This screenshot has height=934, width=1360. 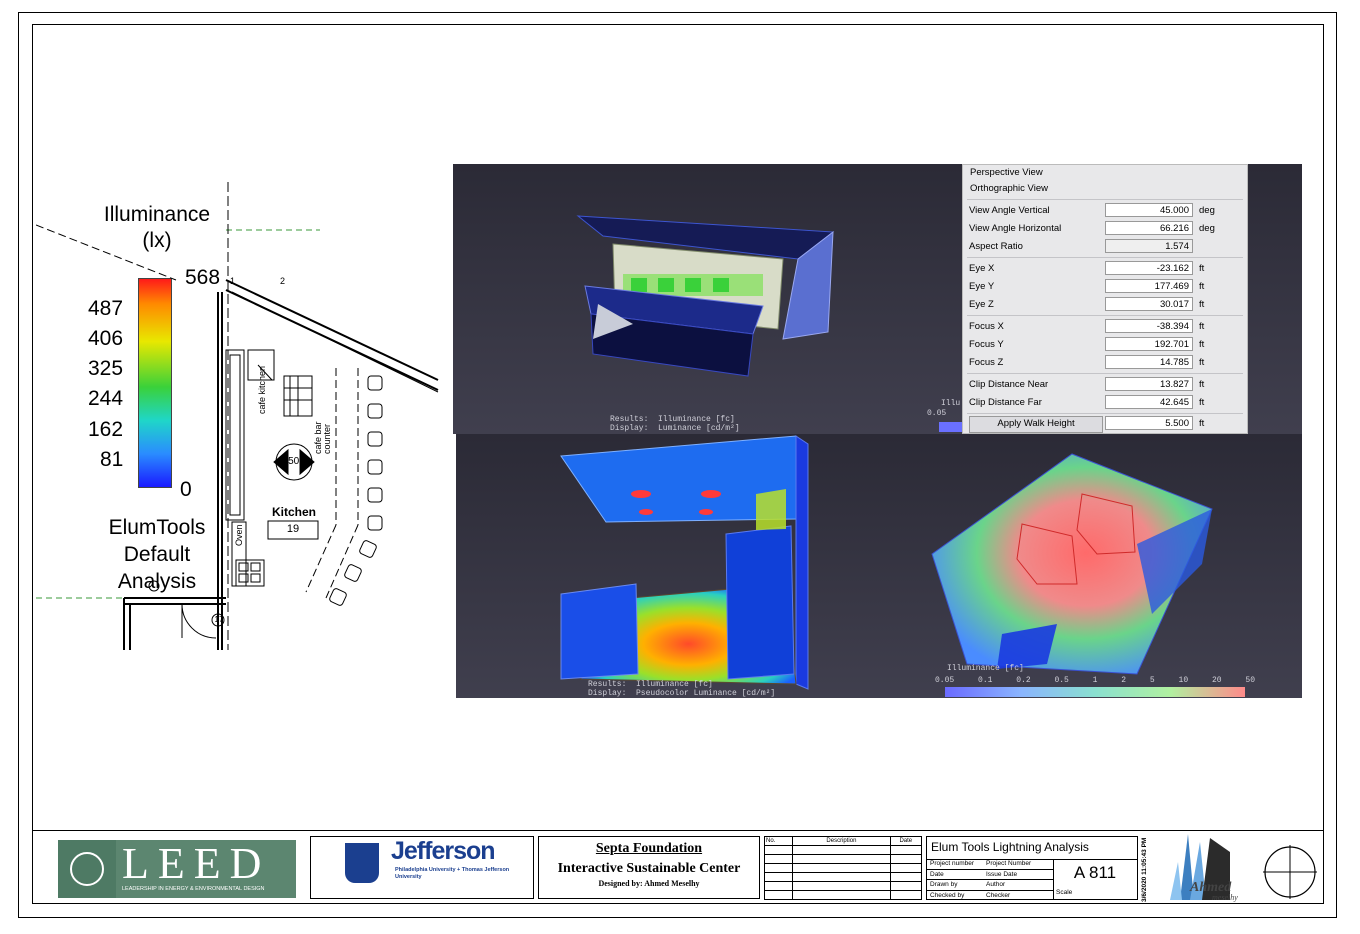 I want to click on scale-tick: 20, so click(x=1216, y=680).